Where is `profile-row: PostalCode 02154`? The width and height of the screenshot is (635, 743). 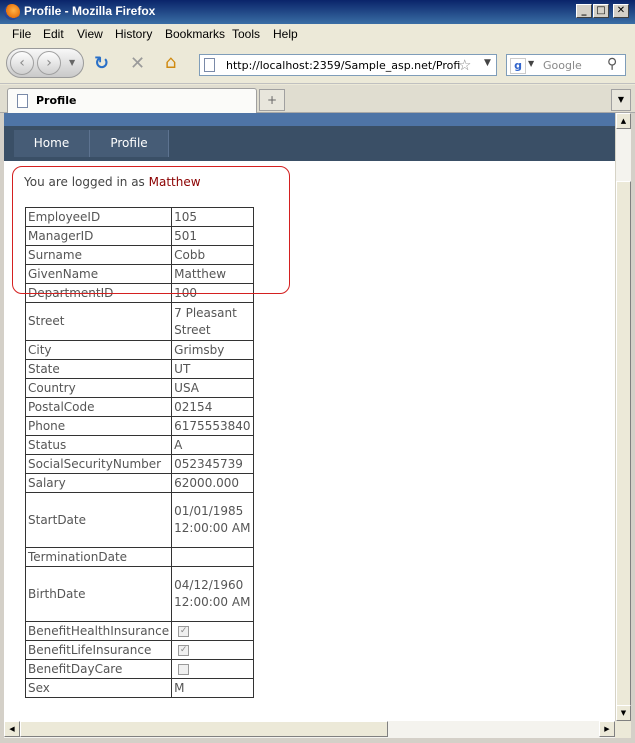 profile-row: PostalCode 02154 is located at coordinates (139, 407).